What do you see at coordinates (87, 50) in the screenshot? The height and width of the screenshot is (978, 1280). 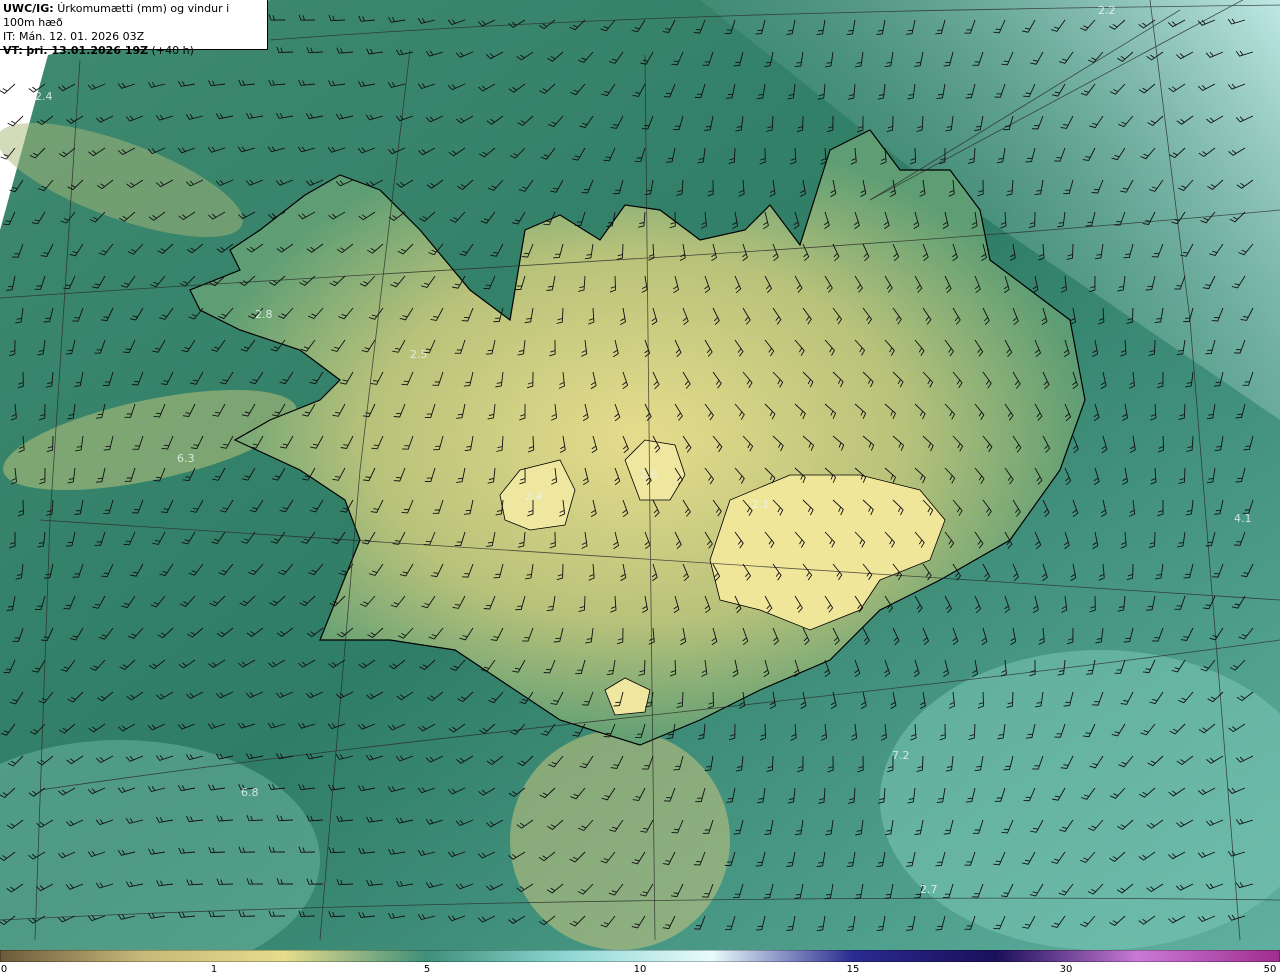 I see `valid-time: þri. 13.01.2026 19Z` at bounding box center [87, 50].